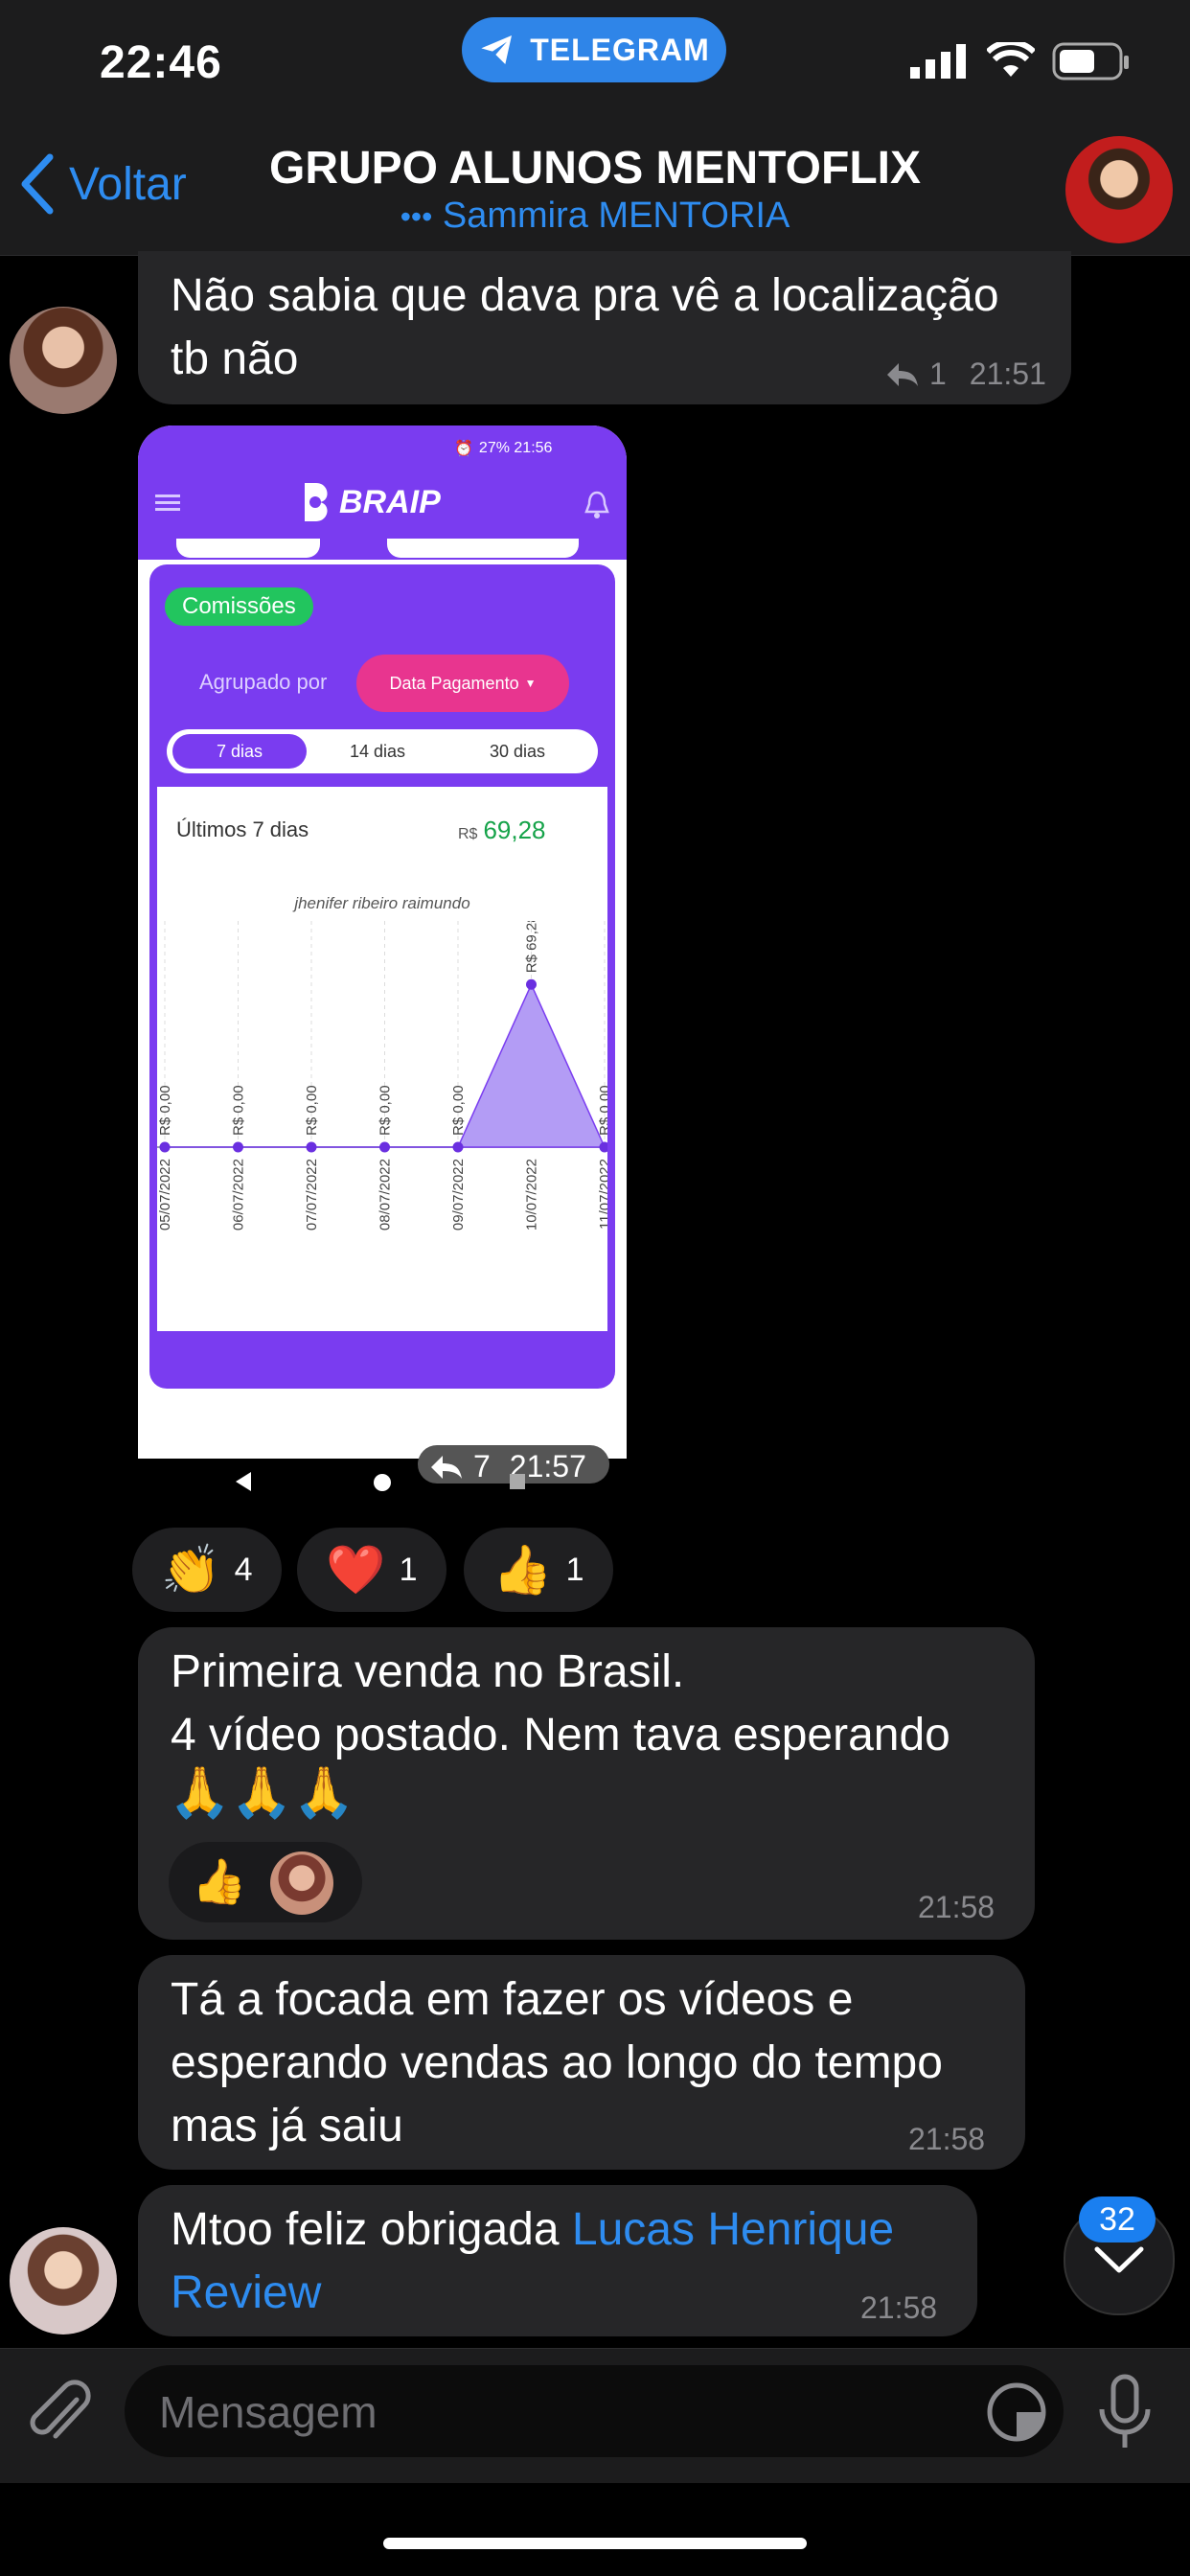 This screenshot has width=1190, height=2576. What do you see at coordinates (60, 2417) in the screenshot?
I see `paperclip-icon` at bounding box center [60, 2417].